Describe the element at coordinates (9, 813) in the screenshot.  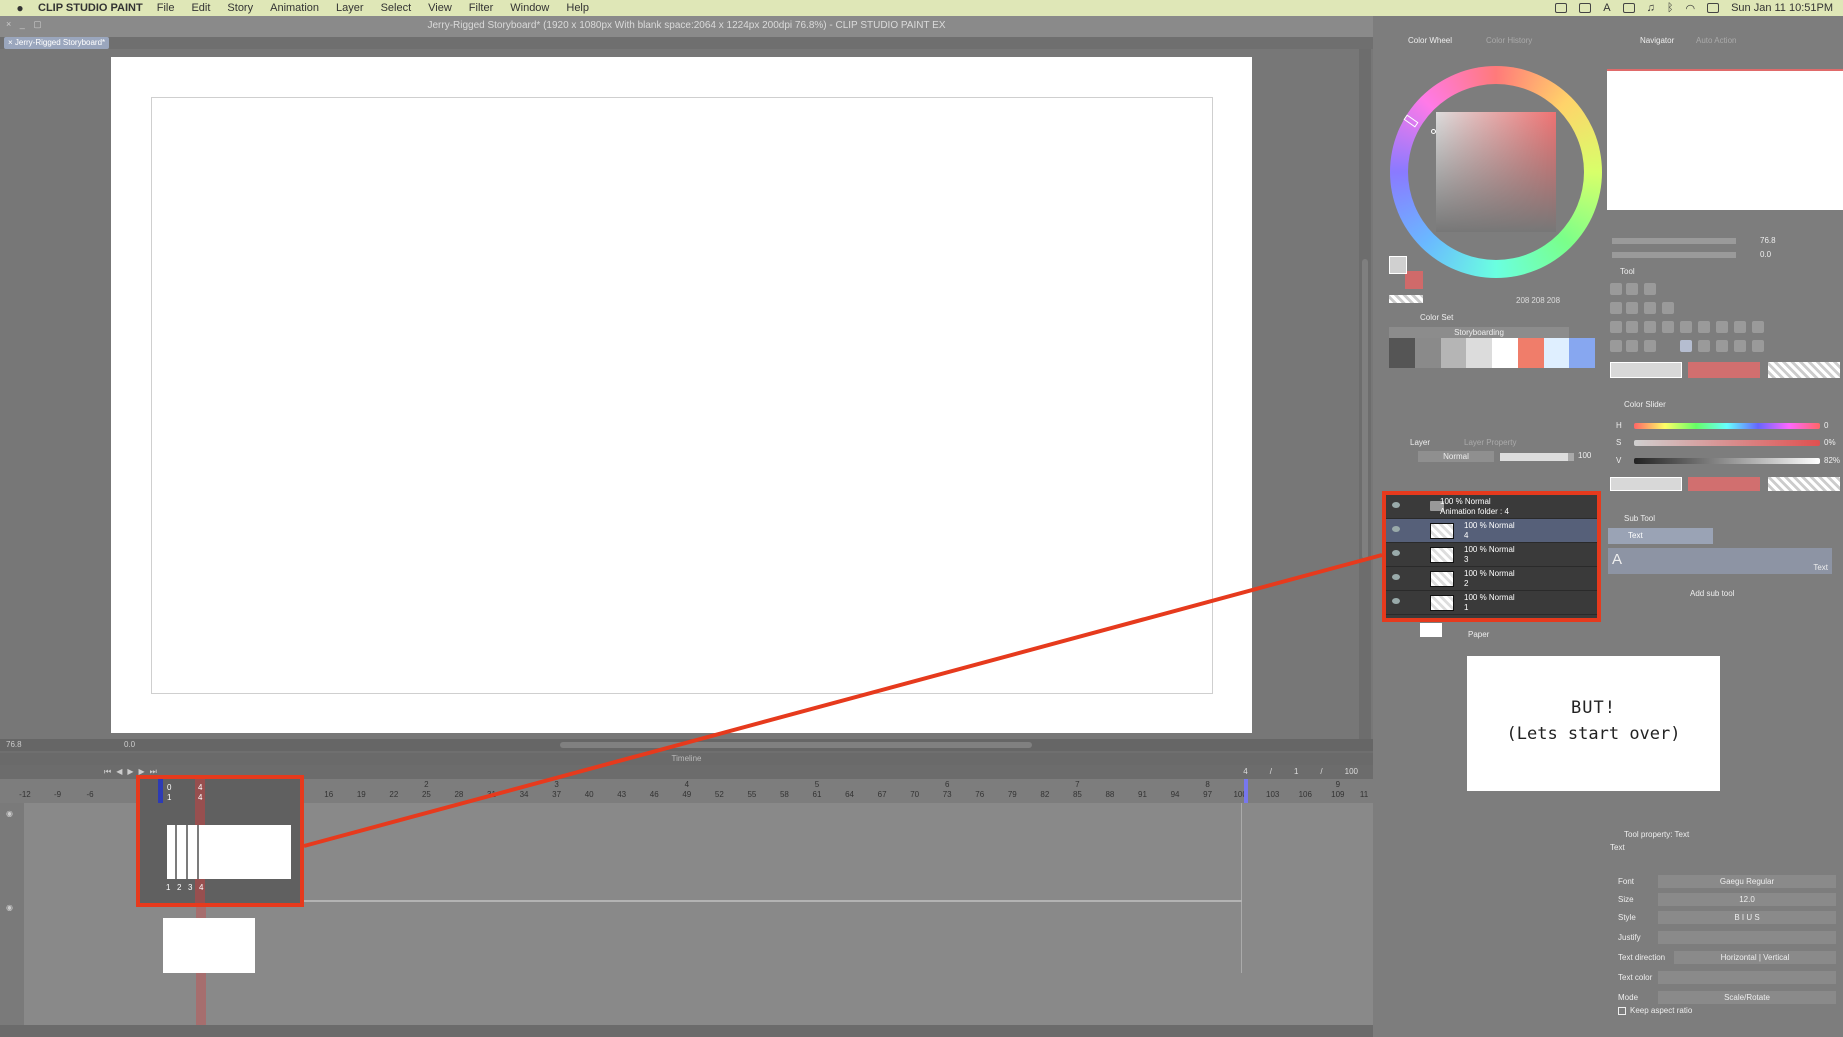
I see `track1-eye-icon: ◉` at that location.